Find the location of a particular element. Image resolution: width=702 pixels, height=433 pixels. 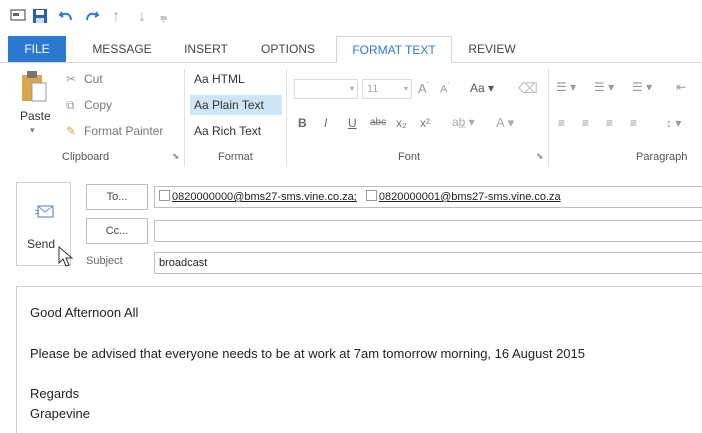

cut-button: Cut is located at coordinates (93, 79).